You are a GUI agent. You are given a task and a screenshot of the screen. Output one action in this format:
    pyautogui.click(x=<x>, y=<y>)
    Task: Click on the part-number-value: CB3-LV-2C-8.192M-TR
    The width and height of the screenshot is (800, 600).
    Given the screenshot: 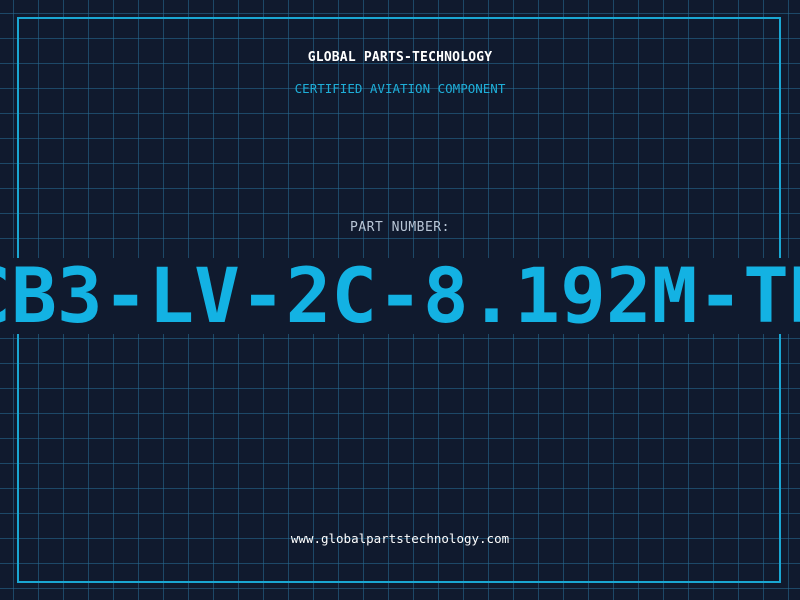 What is the action you would take?
    pyautogui.click(x=400, y=296)
    